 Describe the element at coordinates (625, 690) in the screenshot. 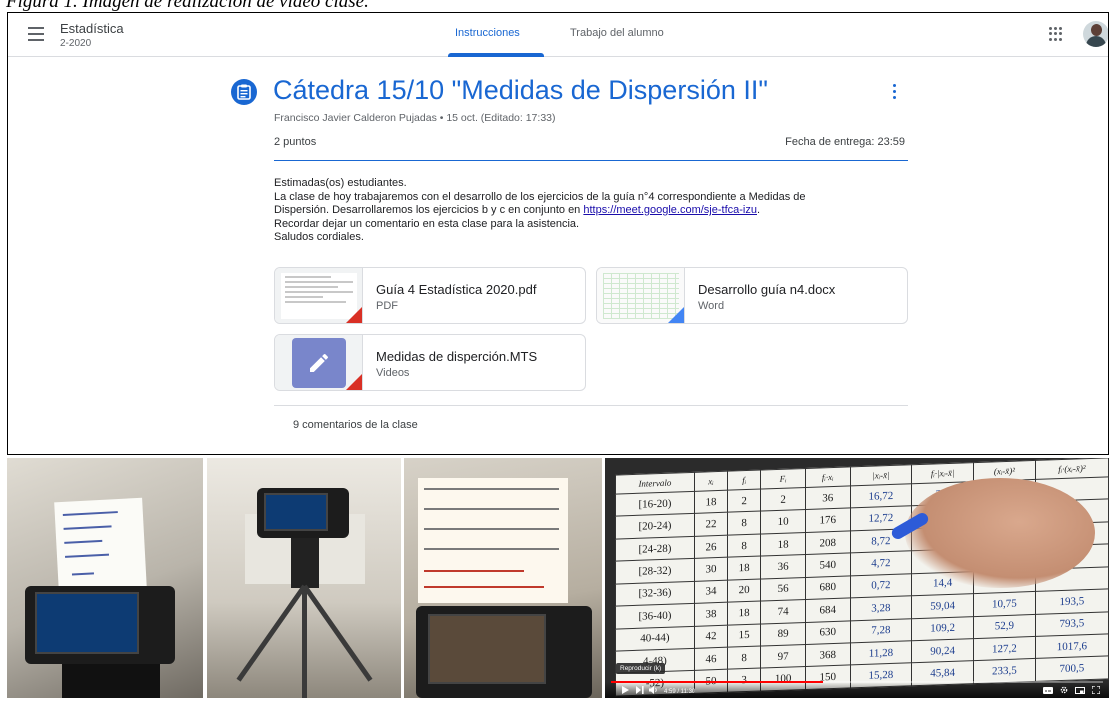

I see `play-icon` at that location.